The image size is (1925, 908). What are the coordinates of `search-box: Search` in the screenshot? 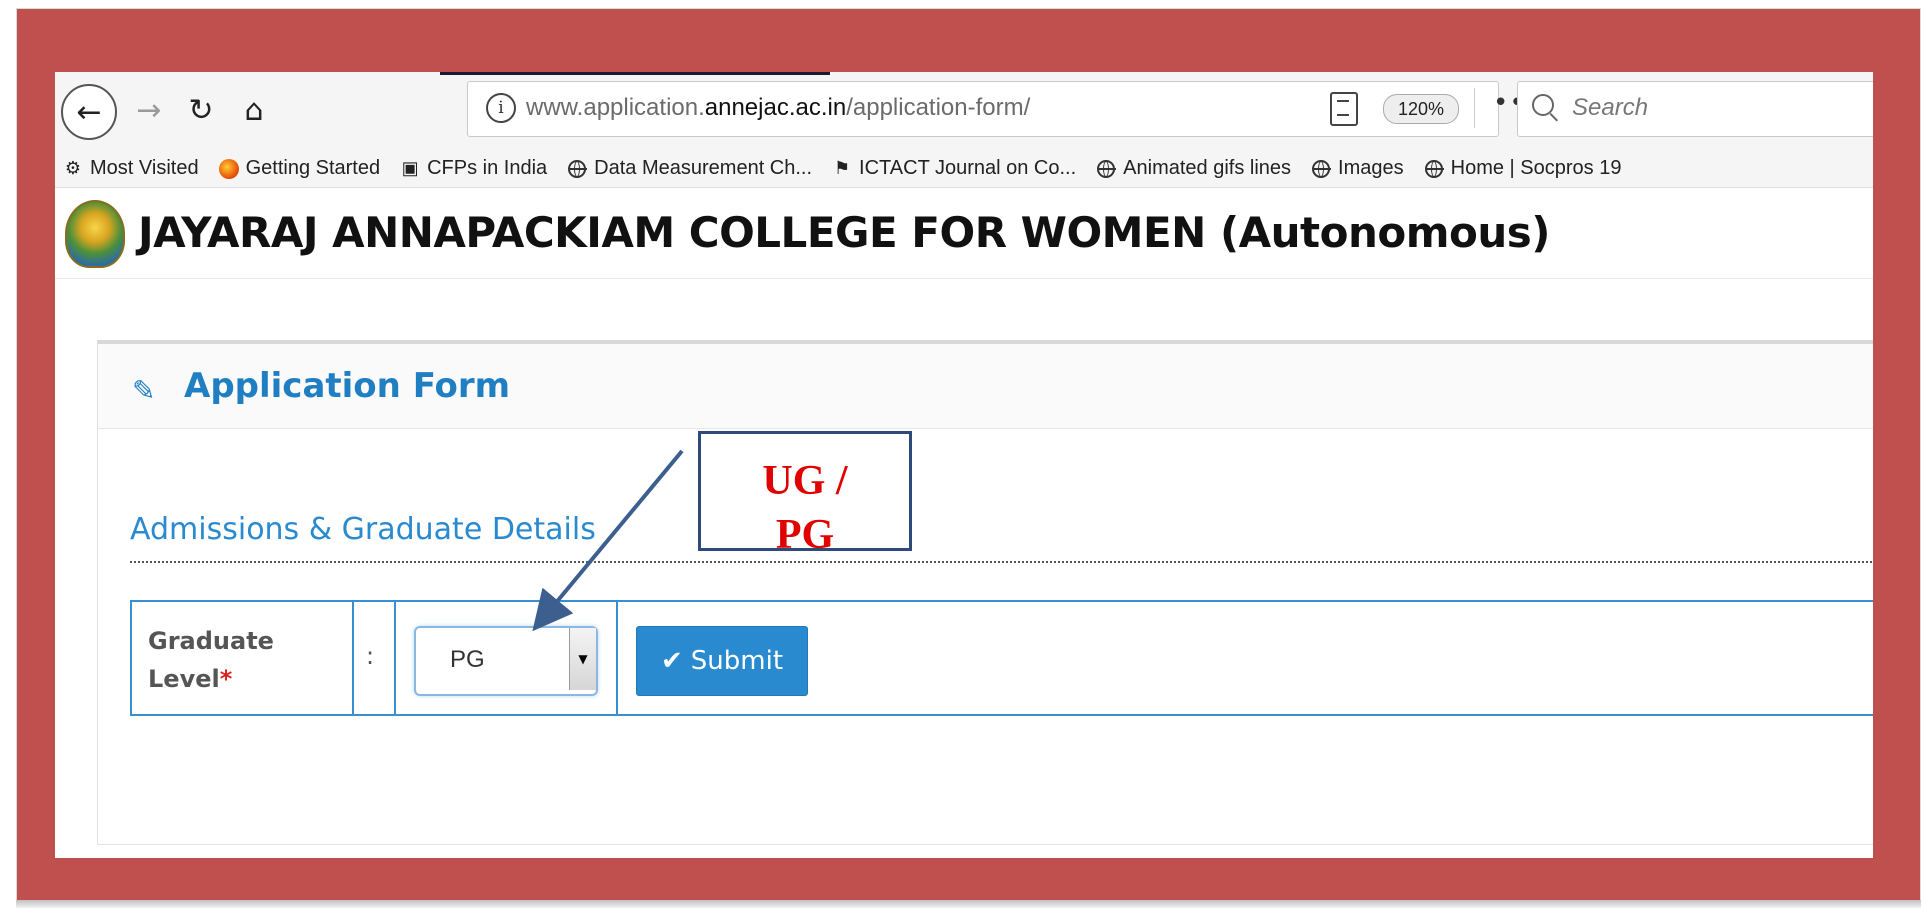 It's located at (1695, 109).